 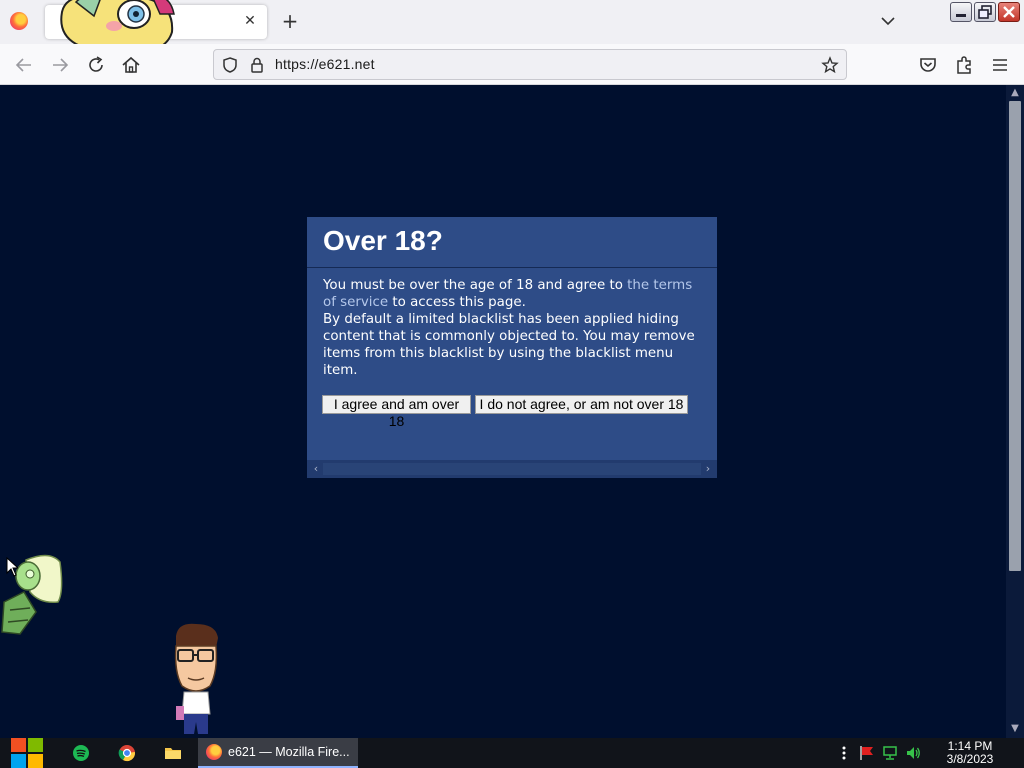 What do you see at coordinates (1000, 65) in the screenshot?
I see `hamburger-menu-icon` at bounding box center [1000, 65].